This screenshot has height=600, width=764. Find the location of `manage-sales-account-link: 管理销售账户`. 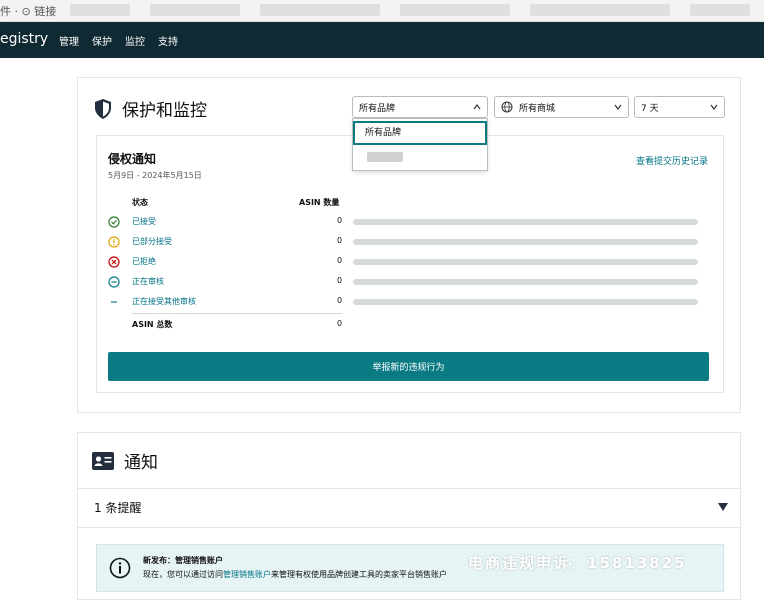

manage-sales-account-link: 管理销售账户 is located at coordinates (247, 574).